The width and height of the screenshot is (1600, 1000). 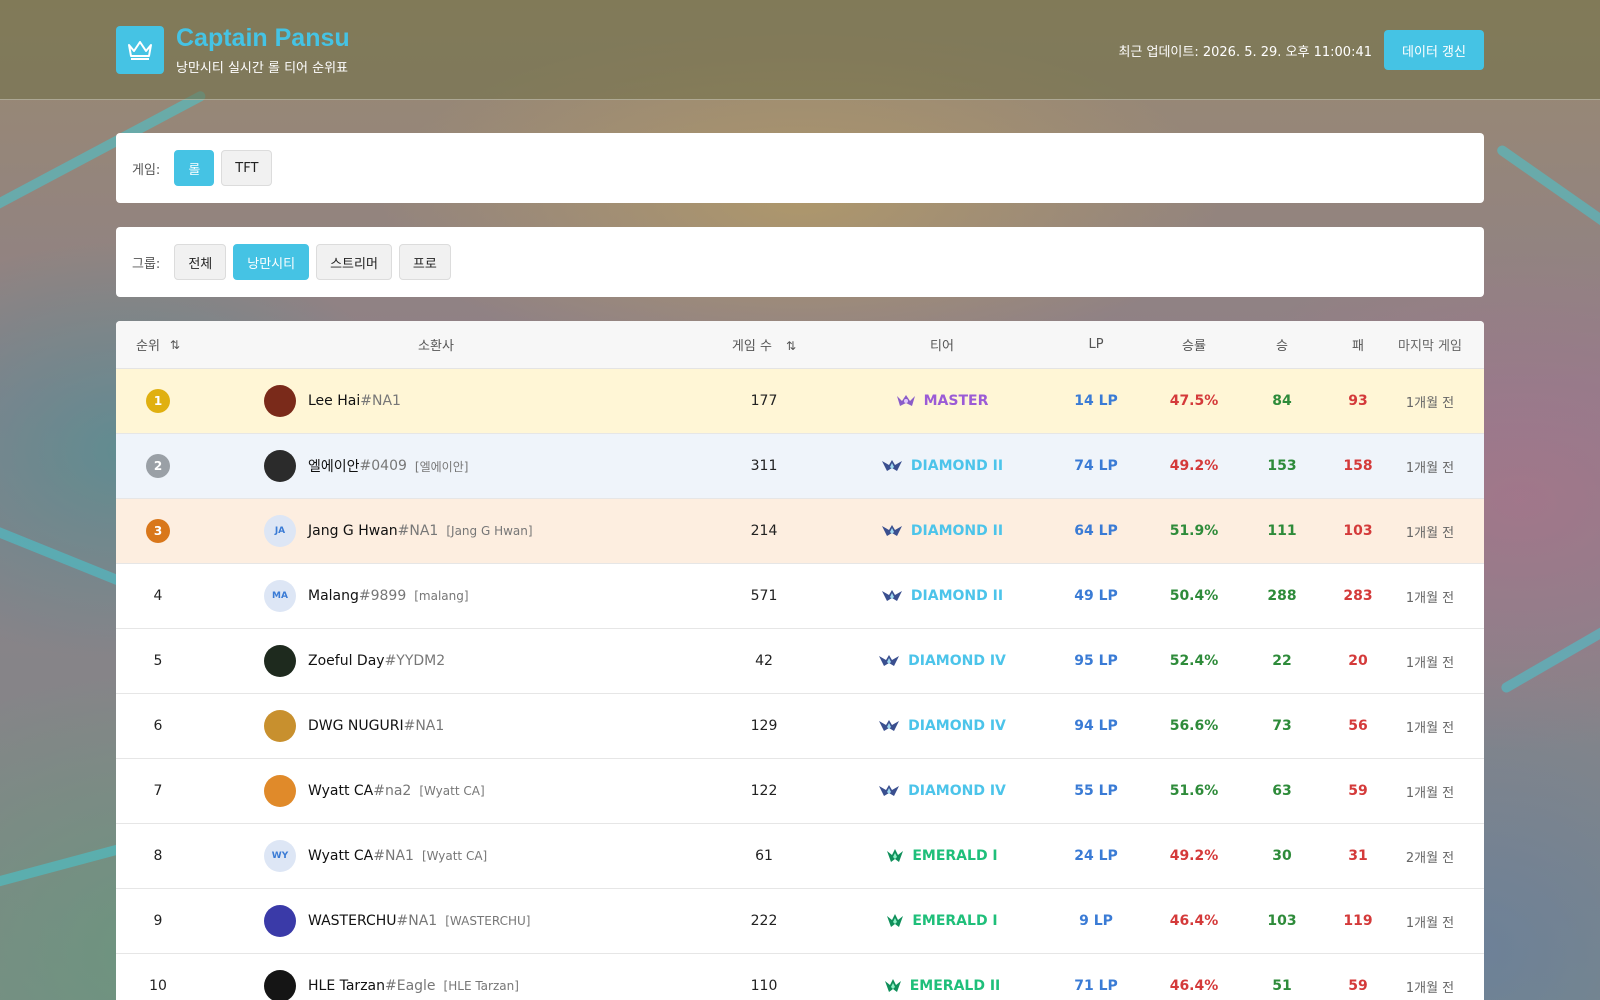 I want to click on summoner-name: Malang, so click(x=333, y=596).